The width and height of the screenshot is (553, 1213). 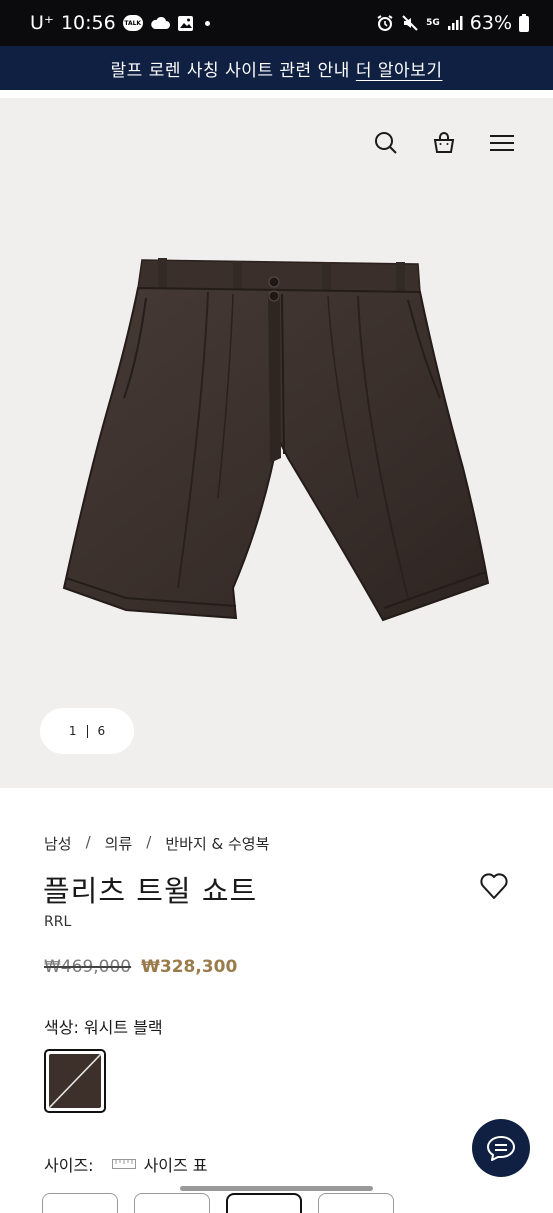 I want to click on breadcrumb-clothing: 의류, so click(x=119, y=843).